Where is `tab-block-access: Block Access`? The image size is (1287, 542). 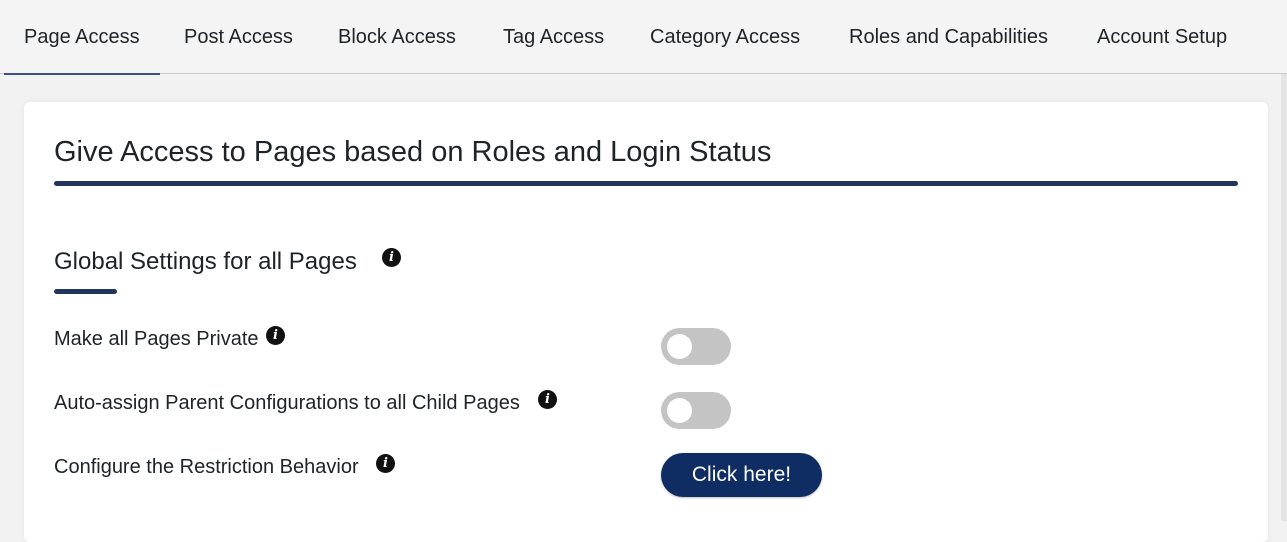
tab-block-access: Block Access is located at coordinates (397, 37).